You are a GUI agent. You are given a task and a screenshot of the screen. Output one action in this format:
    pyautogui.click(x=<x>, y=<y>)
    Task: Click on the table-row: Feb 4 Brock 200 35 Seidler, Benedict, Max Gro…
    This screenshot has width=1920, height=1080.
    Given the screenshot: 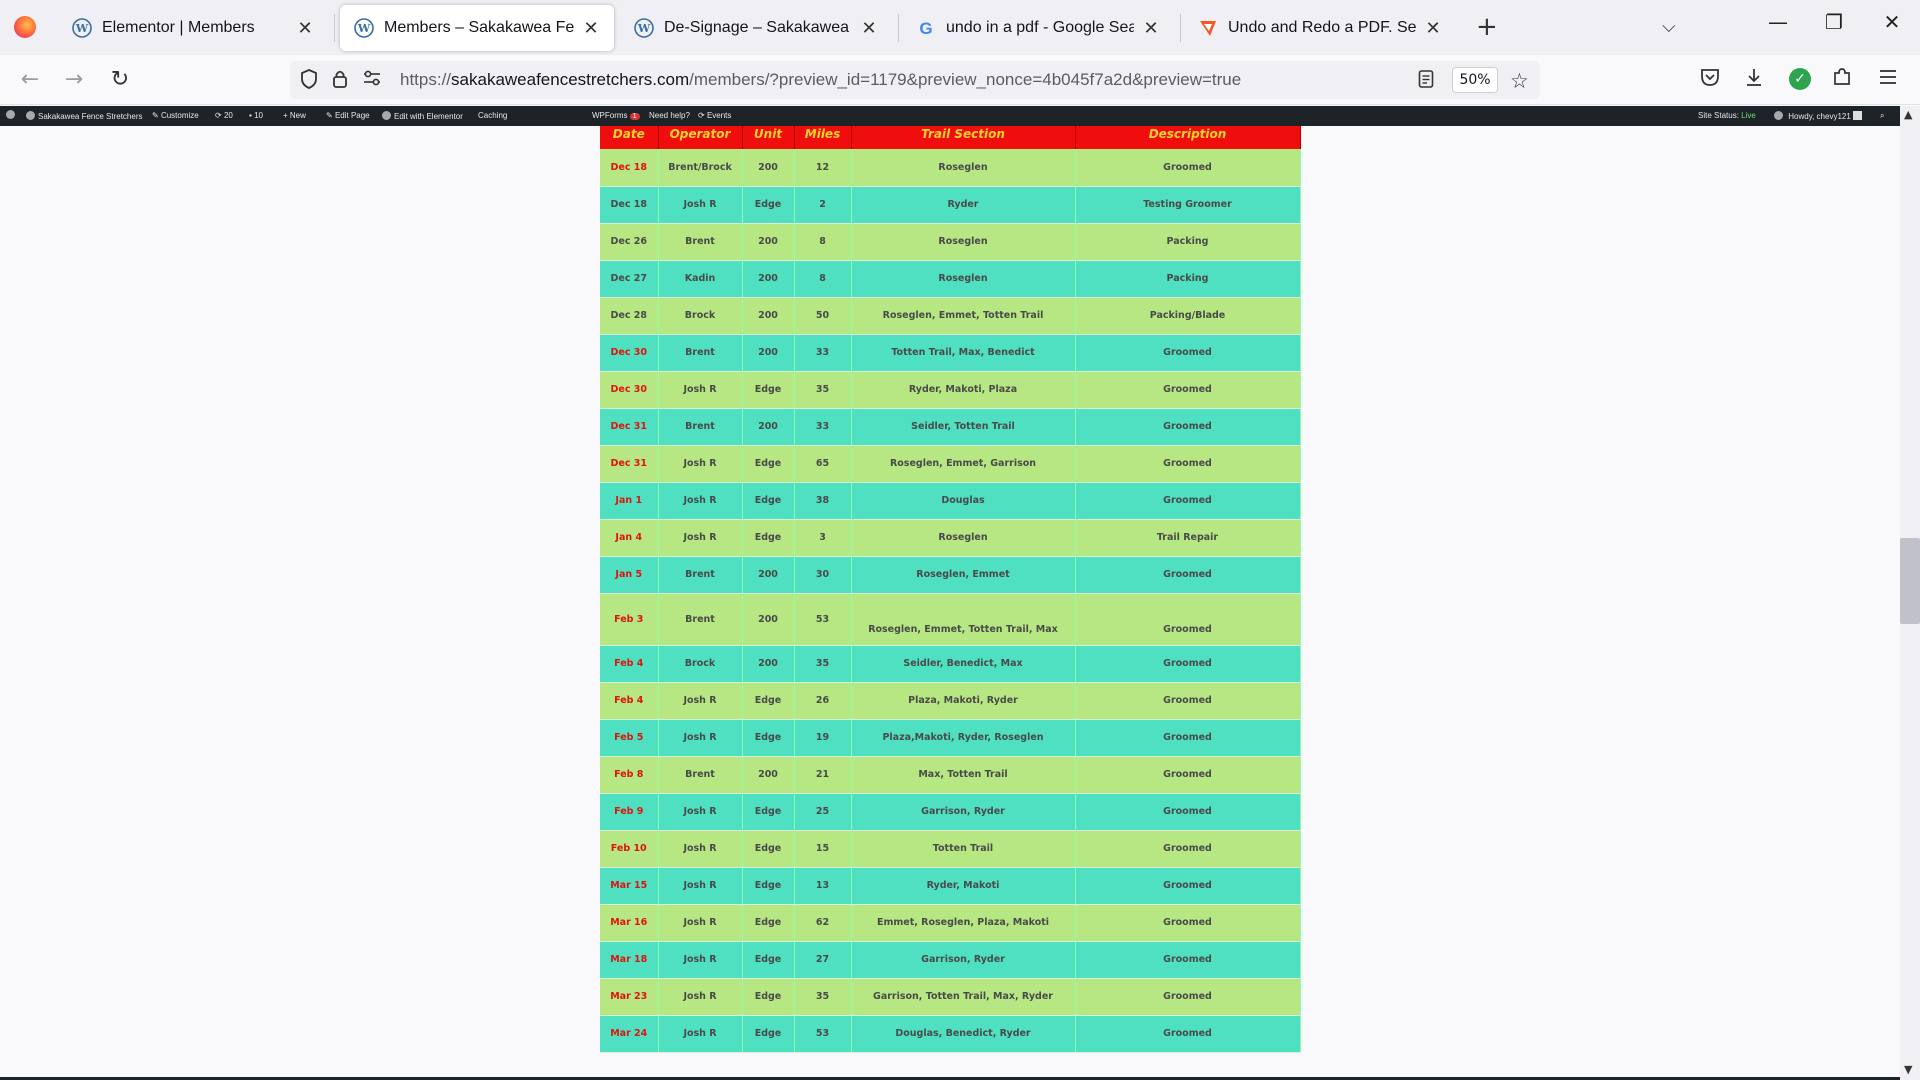 What is the action you would take?
    pyautogui.click(x=950, y=664)
    